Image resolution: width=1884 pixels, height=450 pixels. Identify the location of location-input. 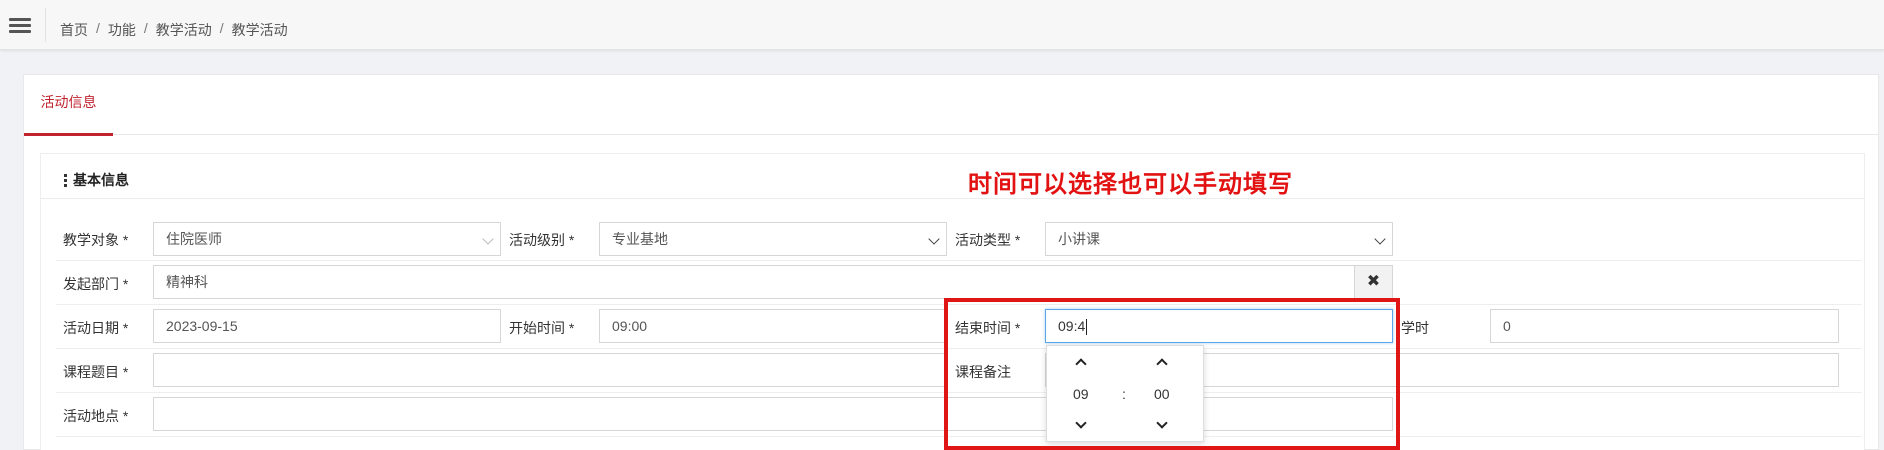
(773, 414).